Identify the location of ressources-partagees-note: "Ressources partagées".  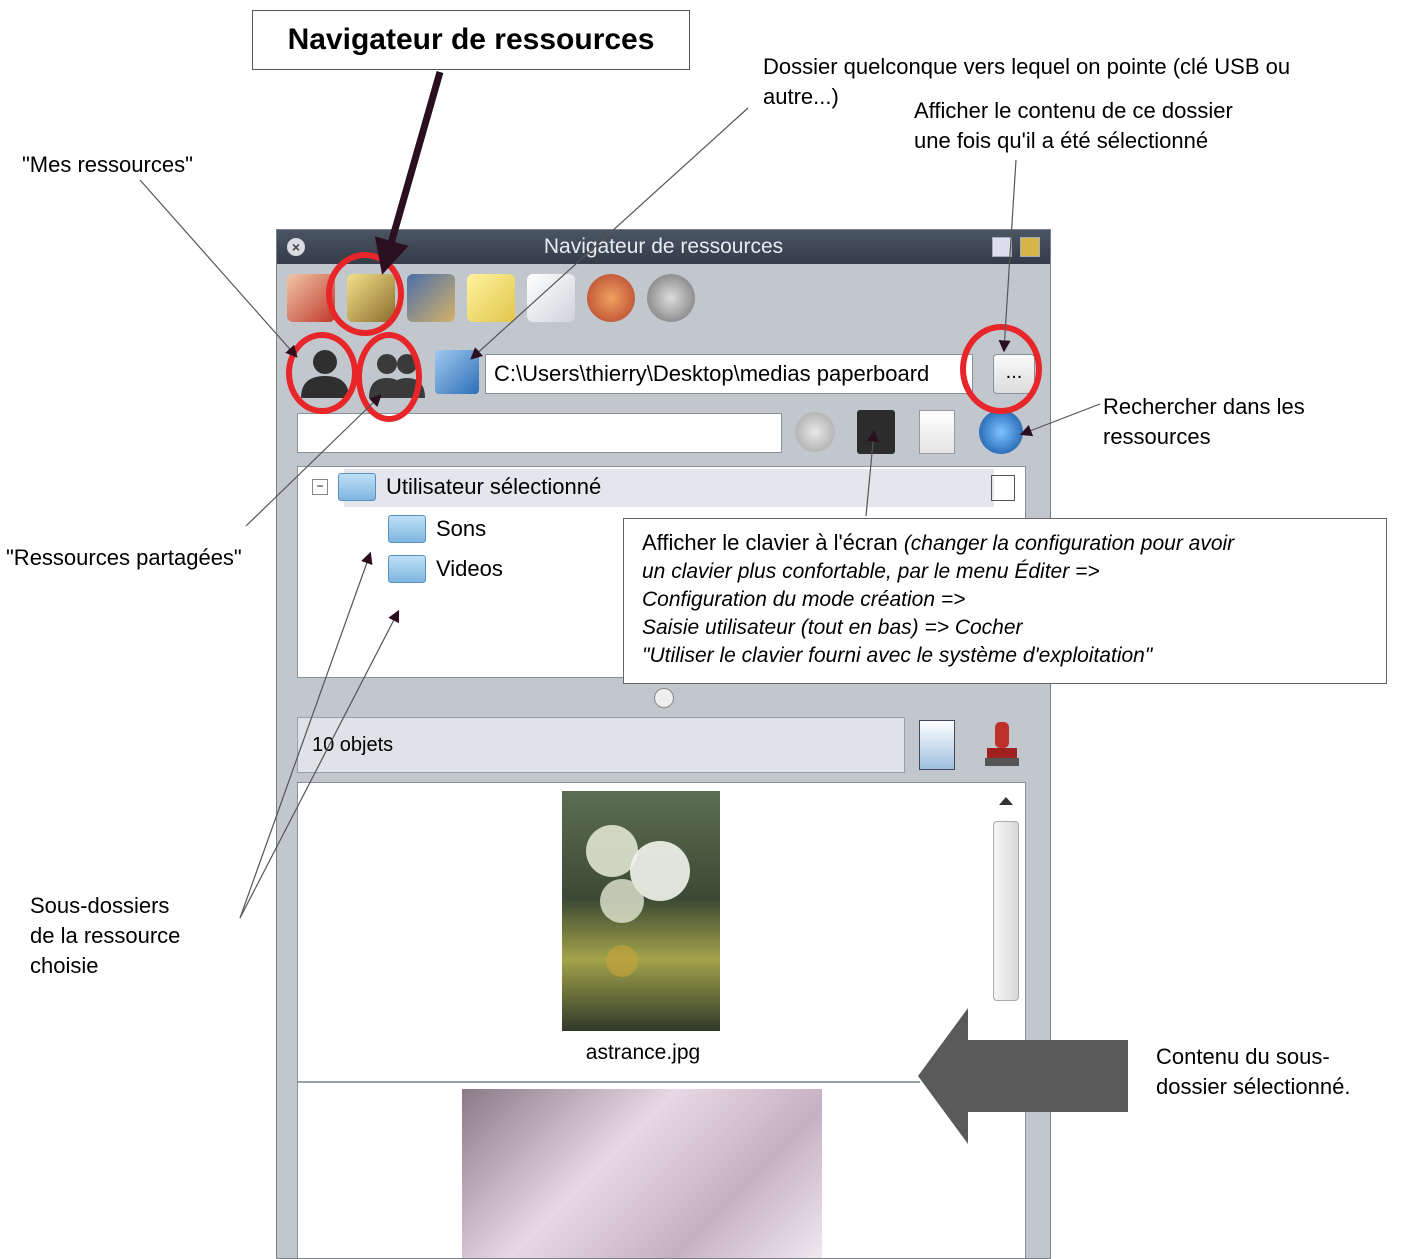
(124, 558).